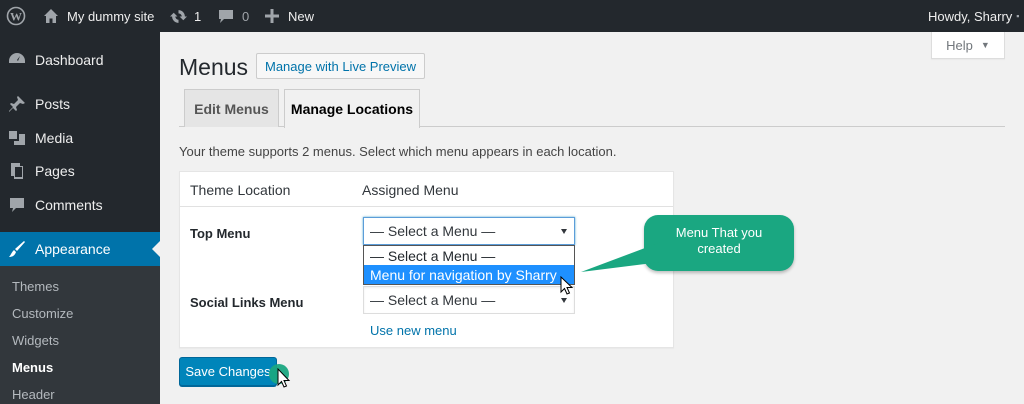 This screenshot has height=404, width=1024. I want to click on wordpress-icon: W, so click(16, 16).